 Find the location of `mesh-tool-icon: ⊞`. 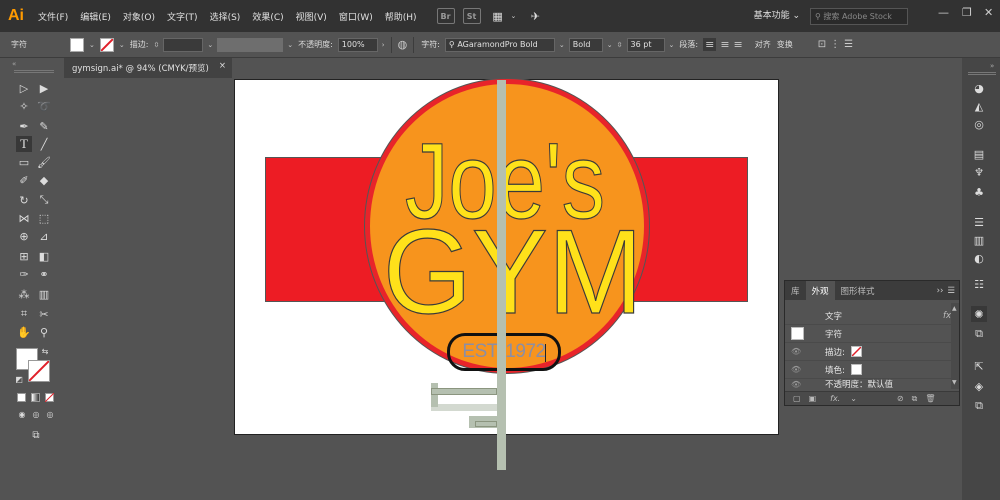

mesh-tool-icon: ⊞ is located at coordinates (24, 256).